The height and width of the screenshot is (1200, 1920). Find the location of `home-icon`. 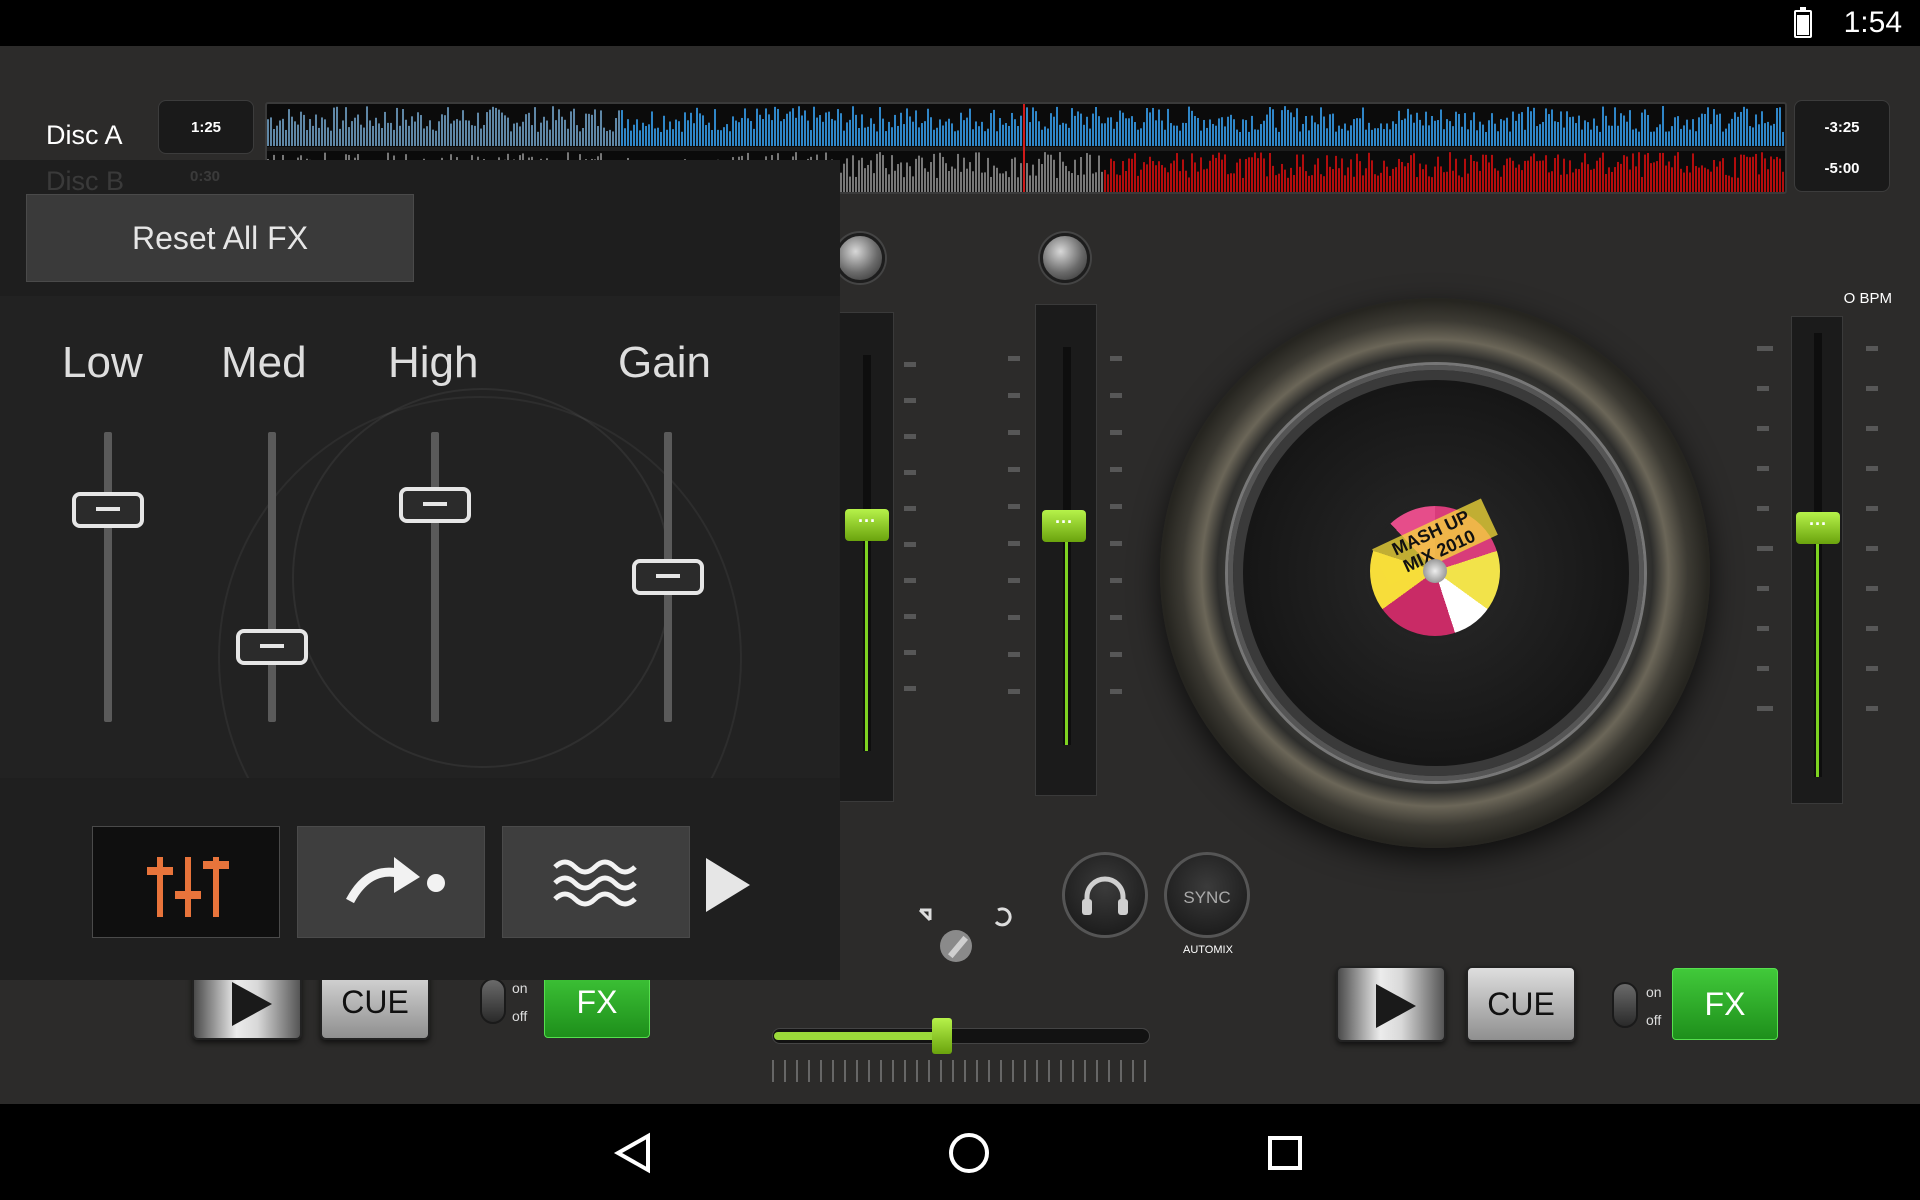

home-icon is located at coordinates (969, 1153).